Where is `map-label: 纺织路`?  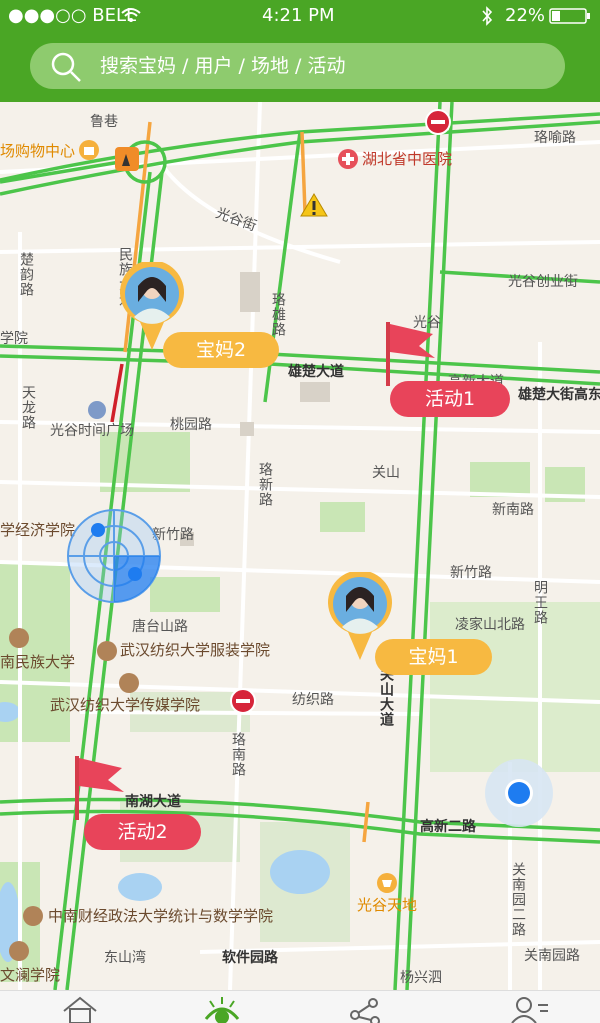
map-label: 纺织路 is located at coordinates (313, 700).